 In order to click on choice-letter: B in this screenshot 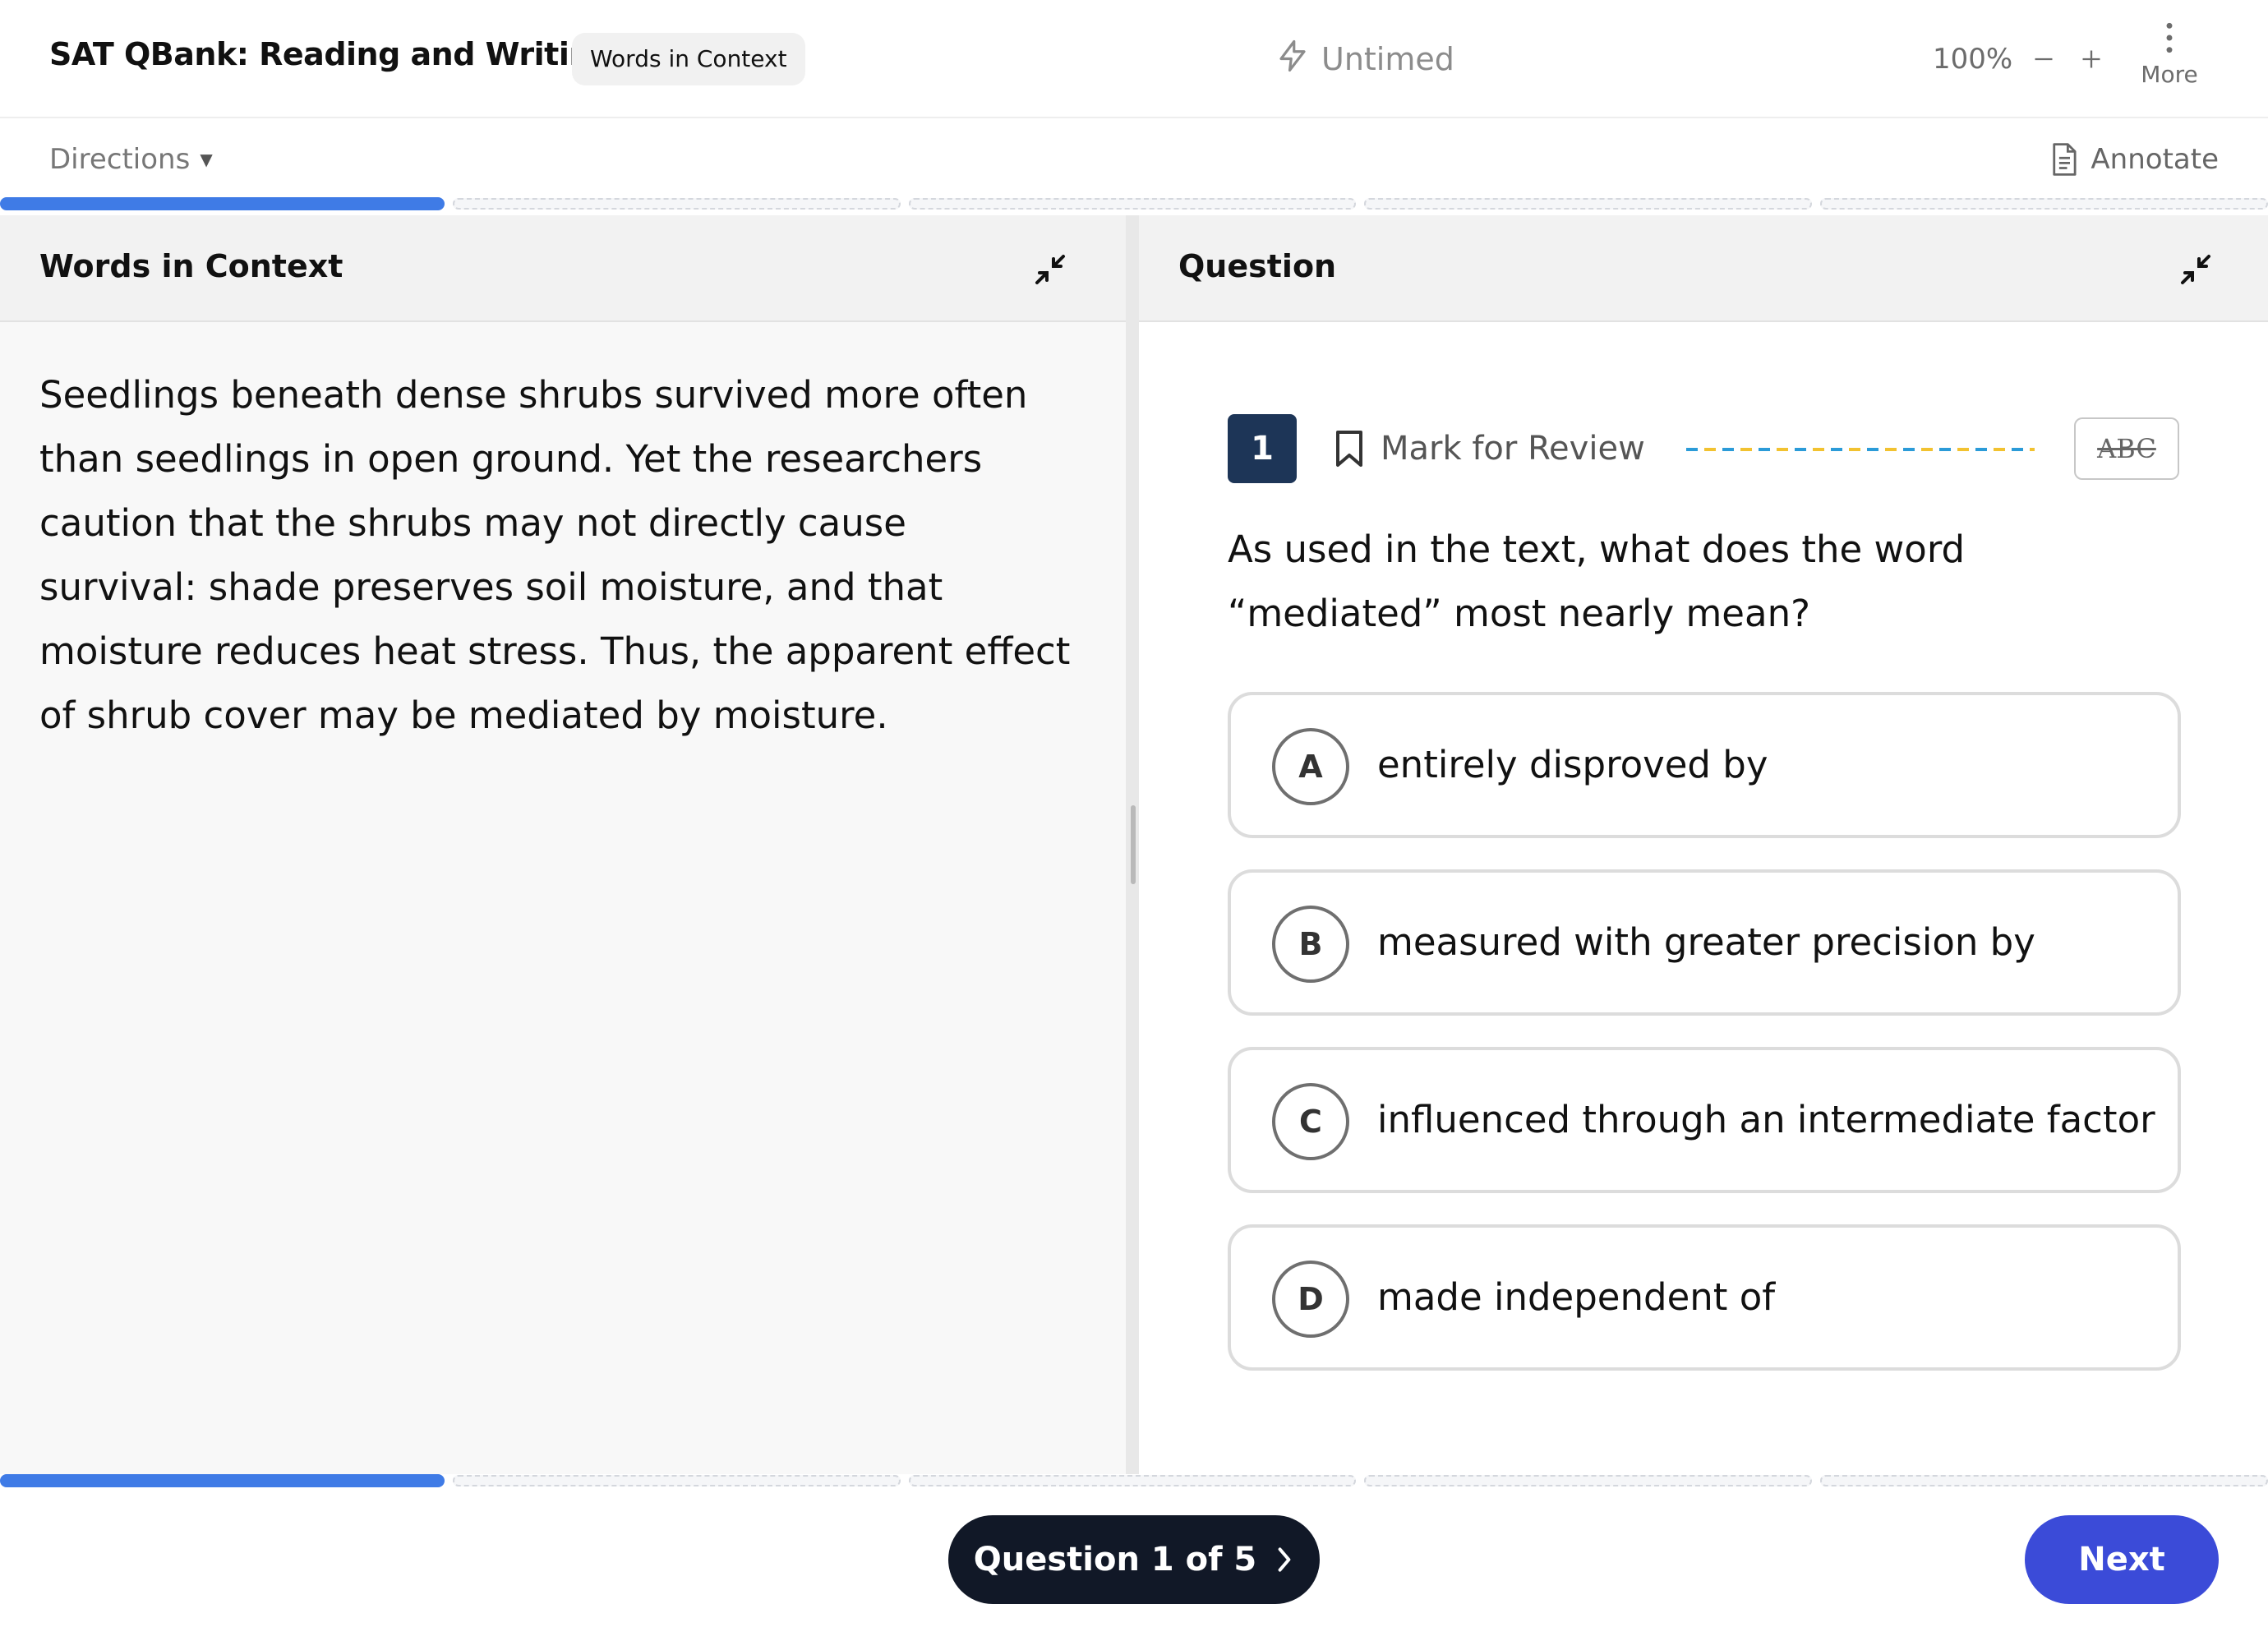, I will do `click(1311, 944)`.